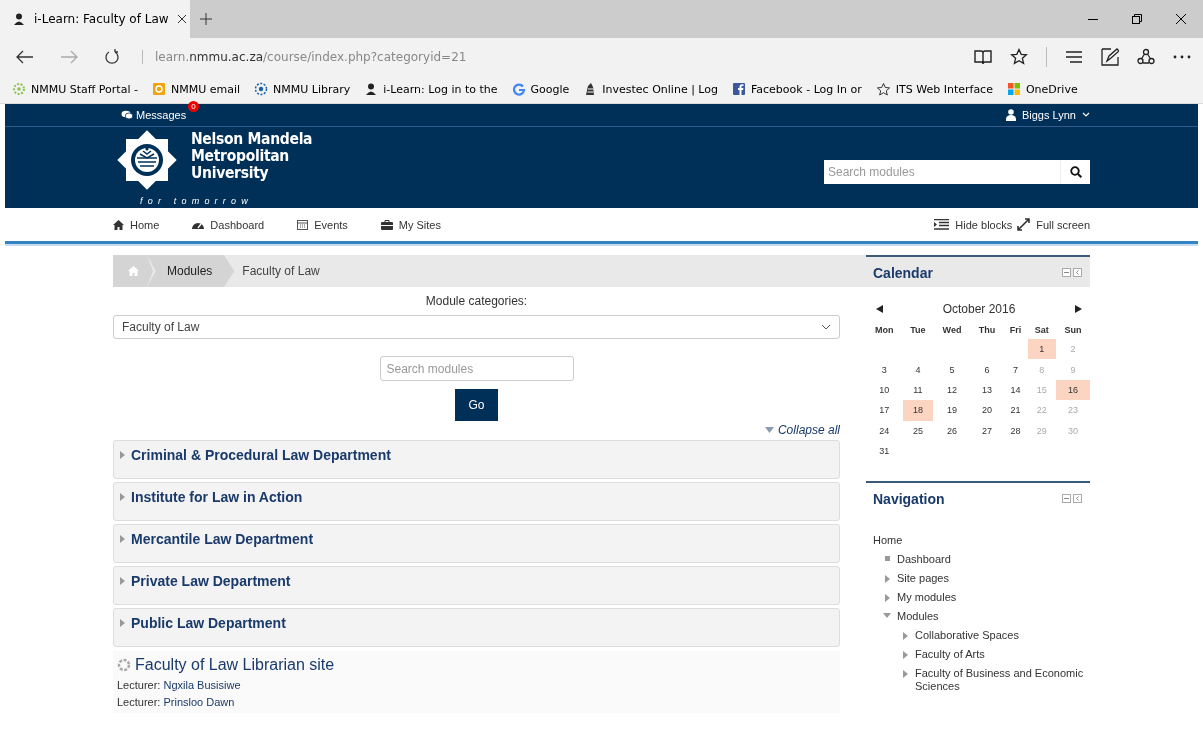  I want to click on collapse-all-link: Collapse all, so click(802, 430).